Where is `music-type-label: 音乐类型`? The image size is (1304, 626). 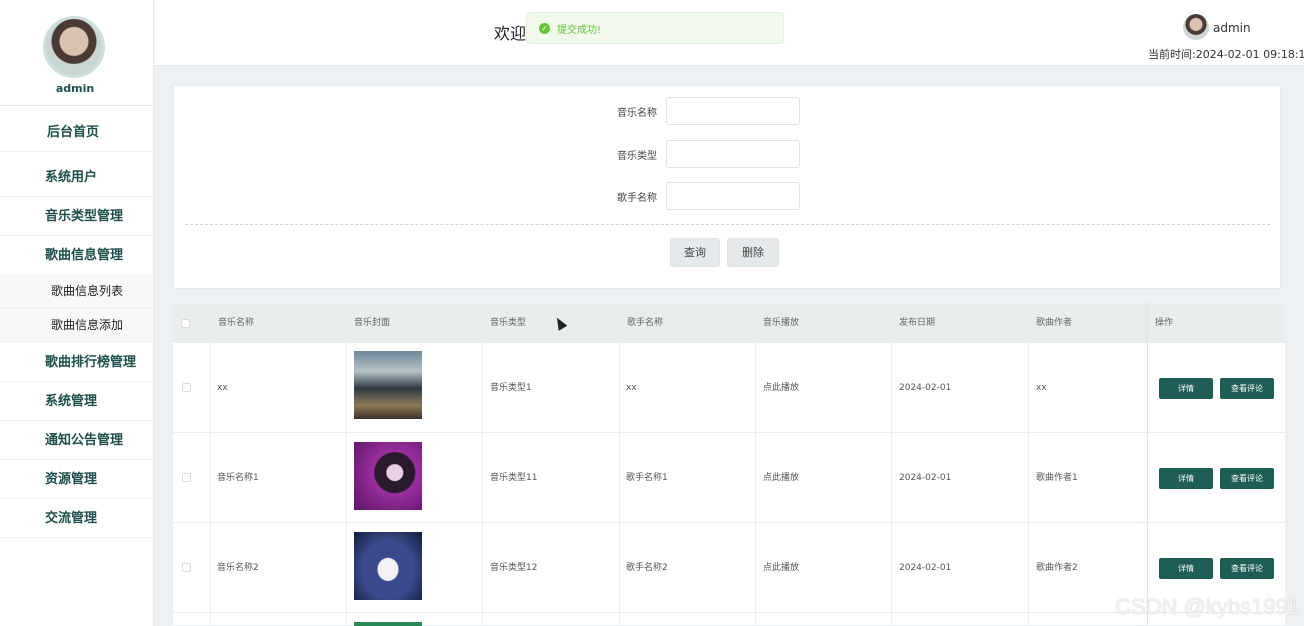 music-type-label: 音乐类型 is located at coordinates (637, 156).